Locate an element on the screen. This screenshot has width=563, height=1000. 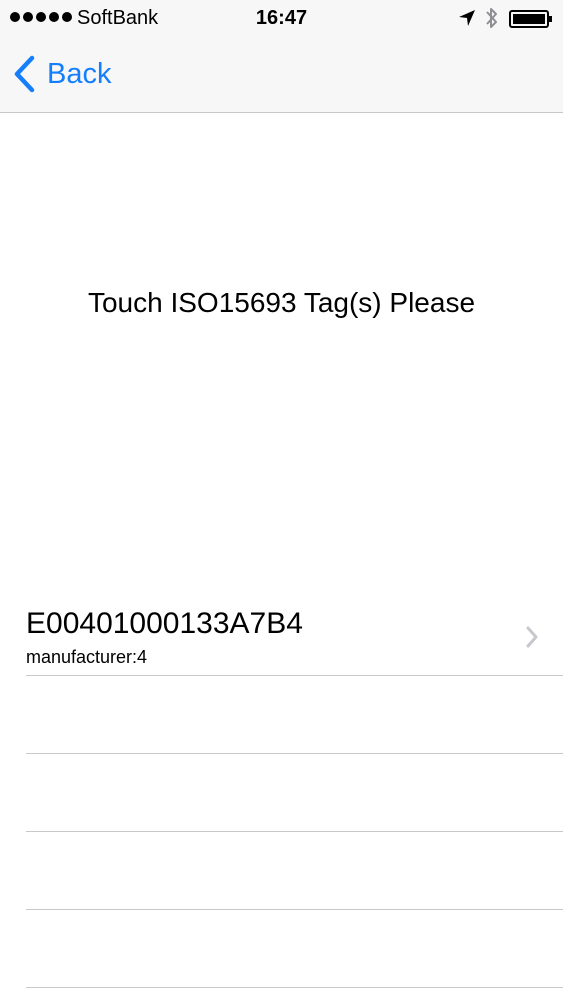
chevron-right-icon is located at coordinates (532, 637).